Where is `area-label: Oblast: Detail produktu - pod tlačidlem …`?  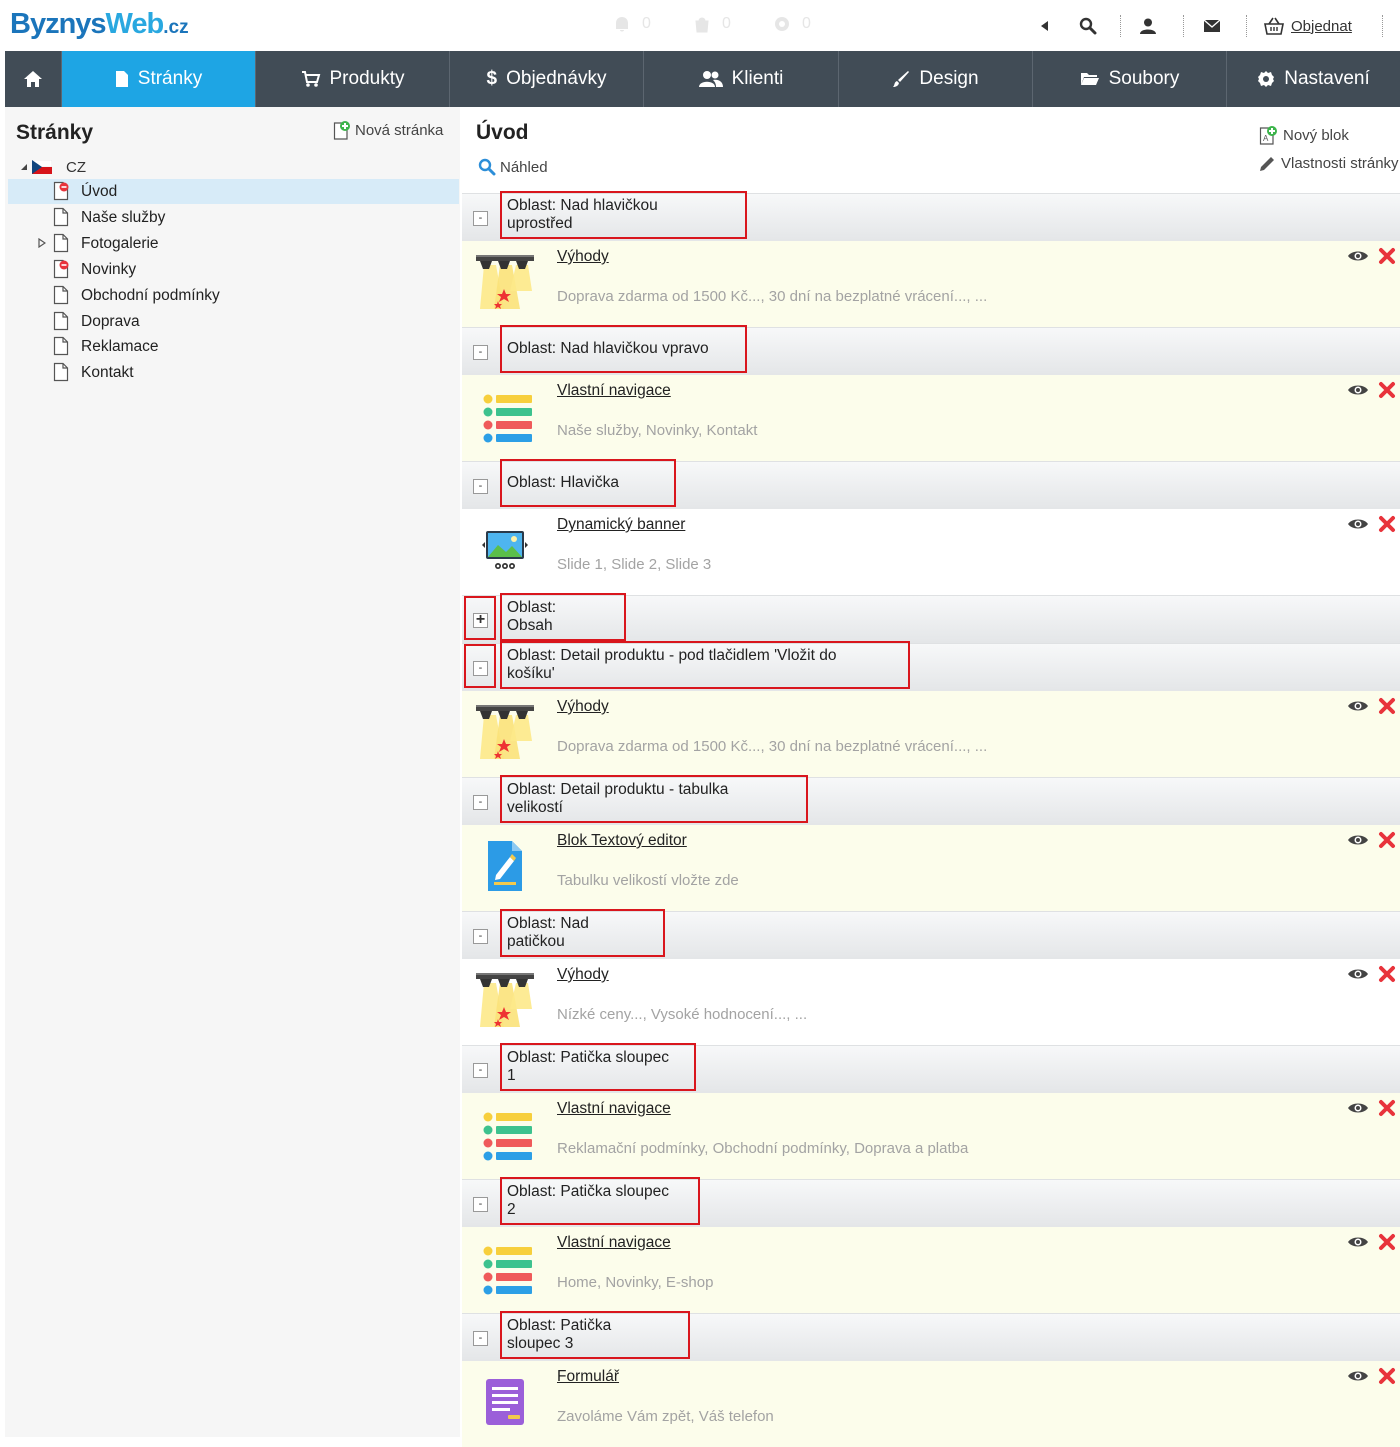 area-label: Oblast: Detail produktu - pod tlačidlem … is located at coordinates (705, 665).